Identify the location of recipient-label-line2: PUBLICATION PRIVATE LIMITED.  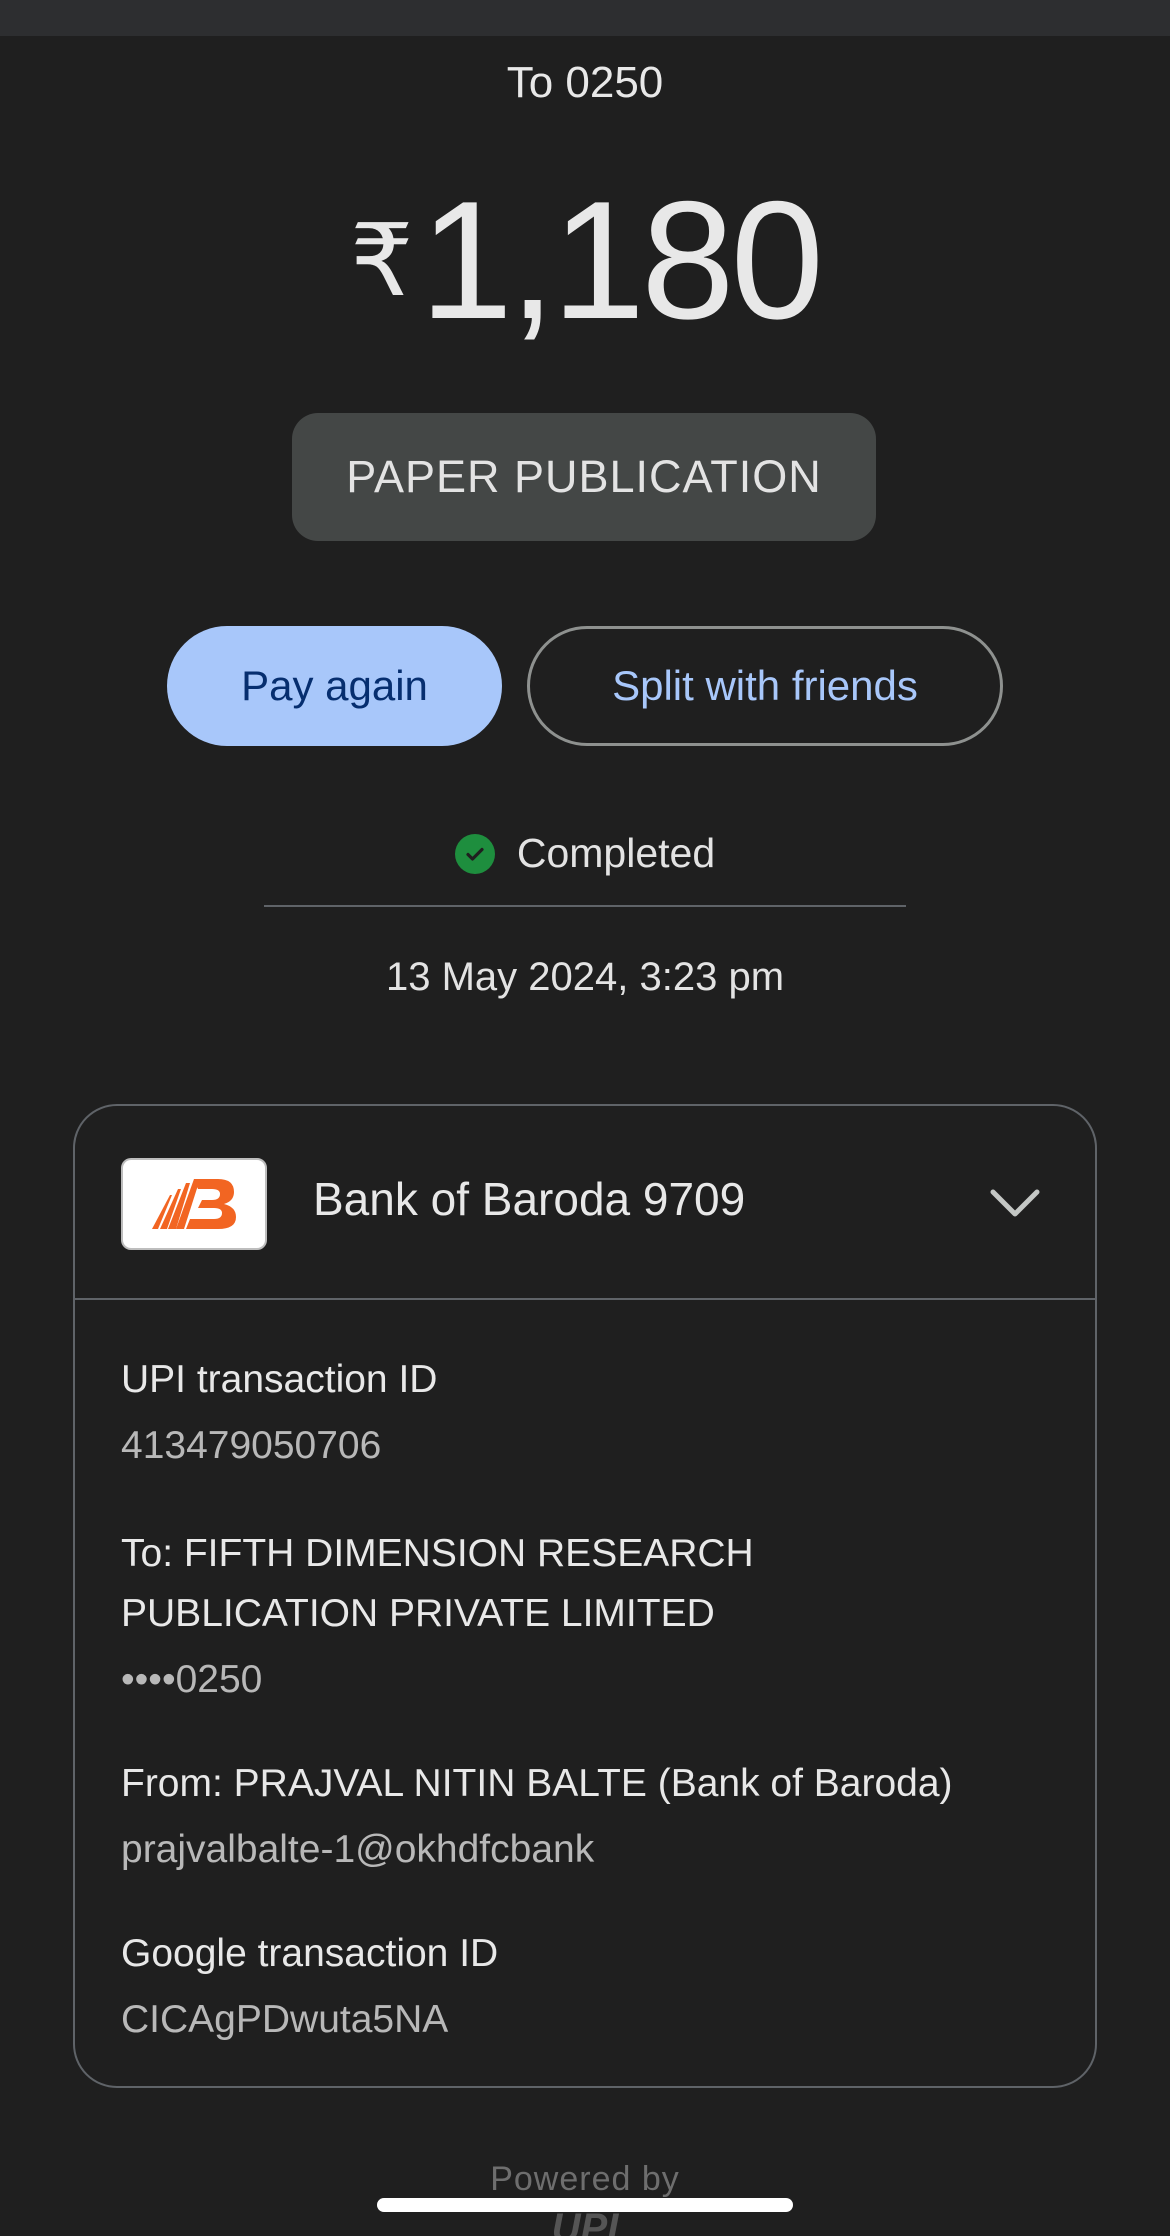
(418, 1613).